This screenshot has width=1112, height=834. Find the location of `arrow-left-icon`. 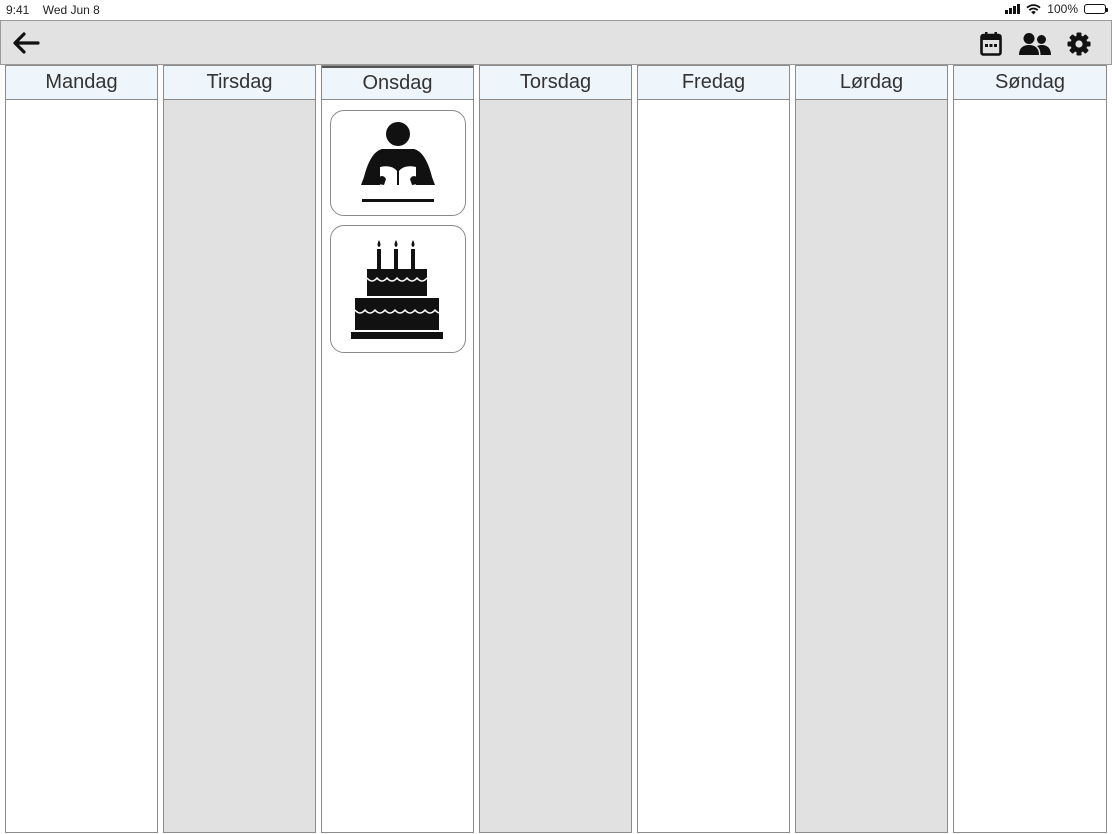

arrow-left-icon is located at coordinates (26, 43).